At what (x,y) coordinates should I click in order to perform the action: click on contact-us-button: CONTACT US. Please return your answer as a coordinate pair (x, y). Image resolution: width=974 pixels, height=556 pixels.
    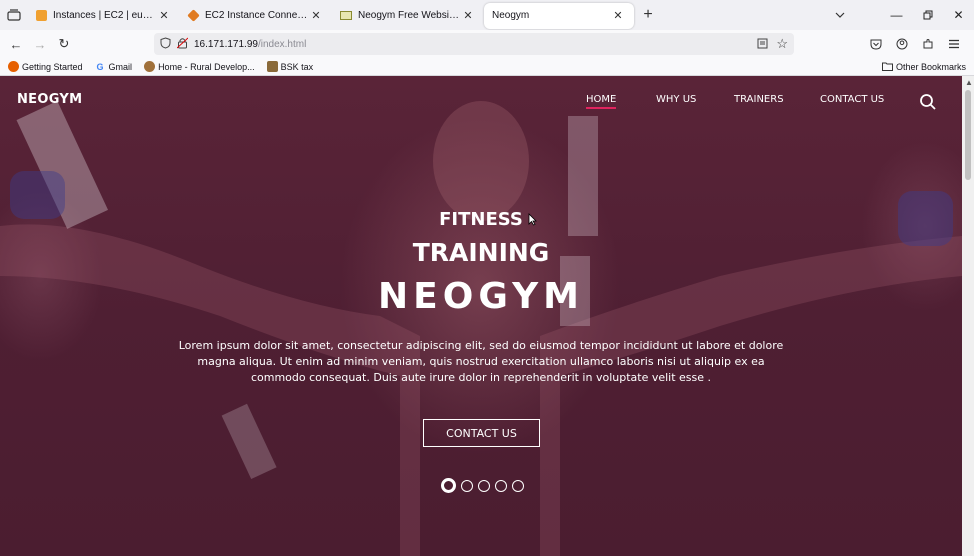
    Looking at the image, I should click on (481, 433).